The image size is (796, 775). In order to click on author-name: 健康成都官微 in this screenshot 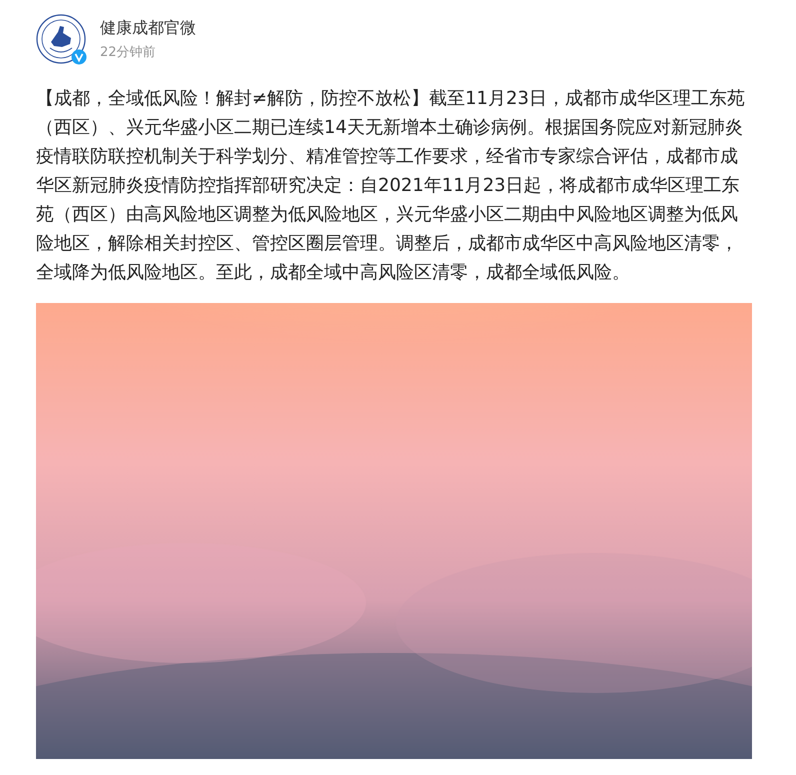, I will do `click(148, 28)`.